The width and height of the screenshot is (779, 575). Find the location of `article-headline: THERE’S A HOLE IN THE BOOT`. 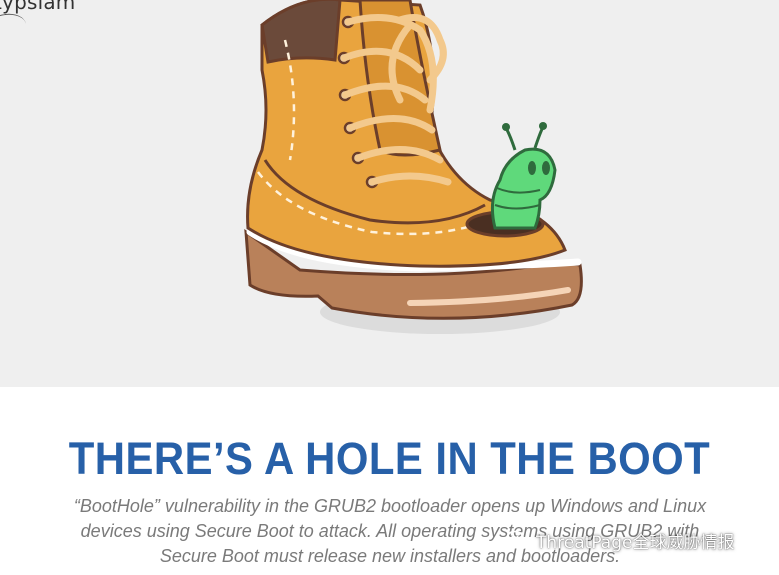

article-headline: THERE’S A HOLE IN THE BOOT is located at coordinates (389, 458).